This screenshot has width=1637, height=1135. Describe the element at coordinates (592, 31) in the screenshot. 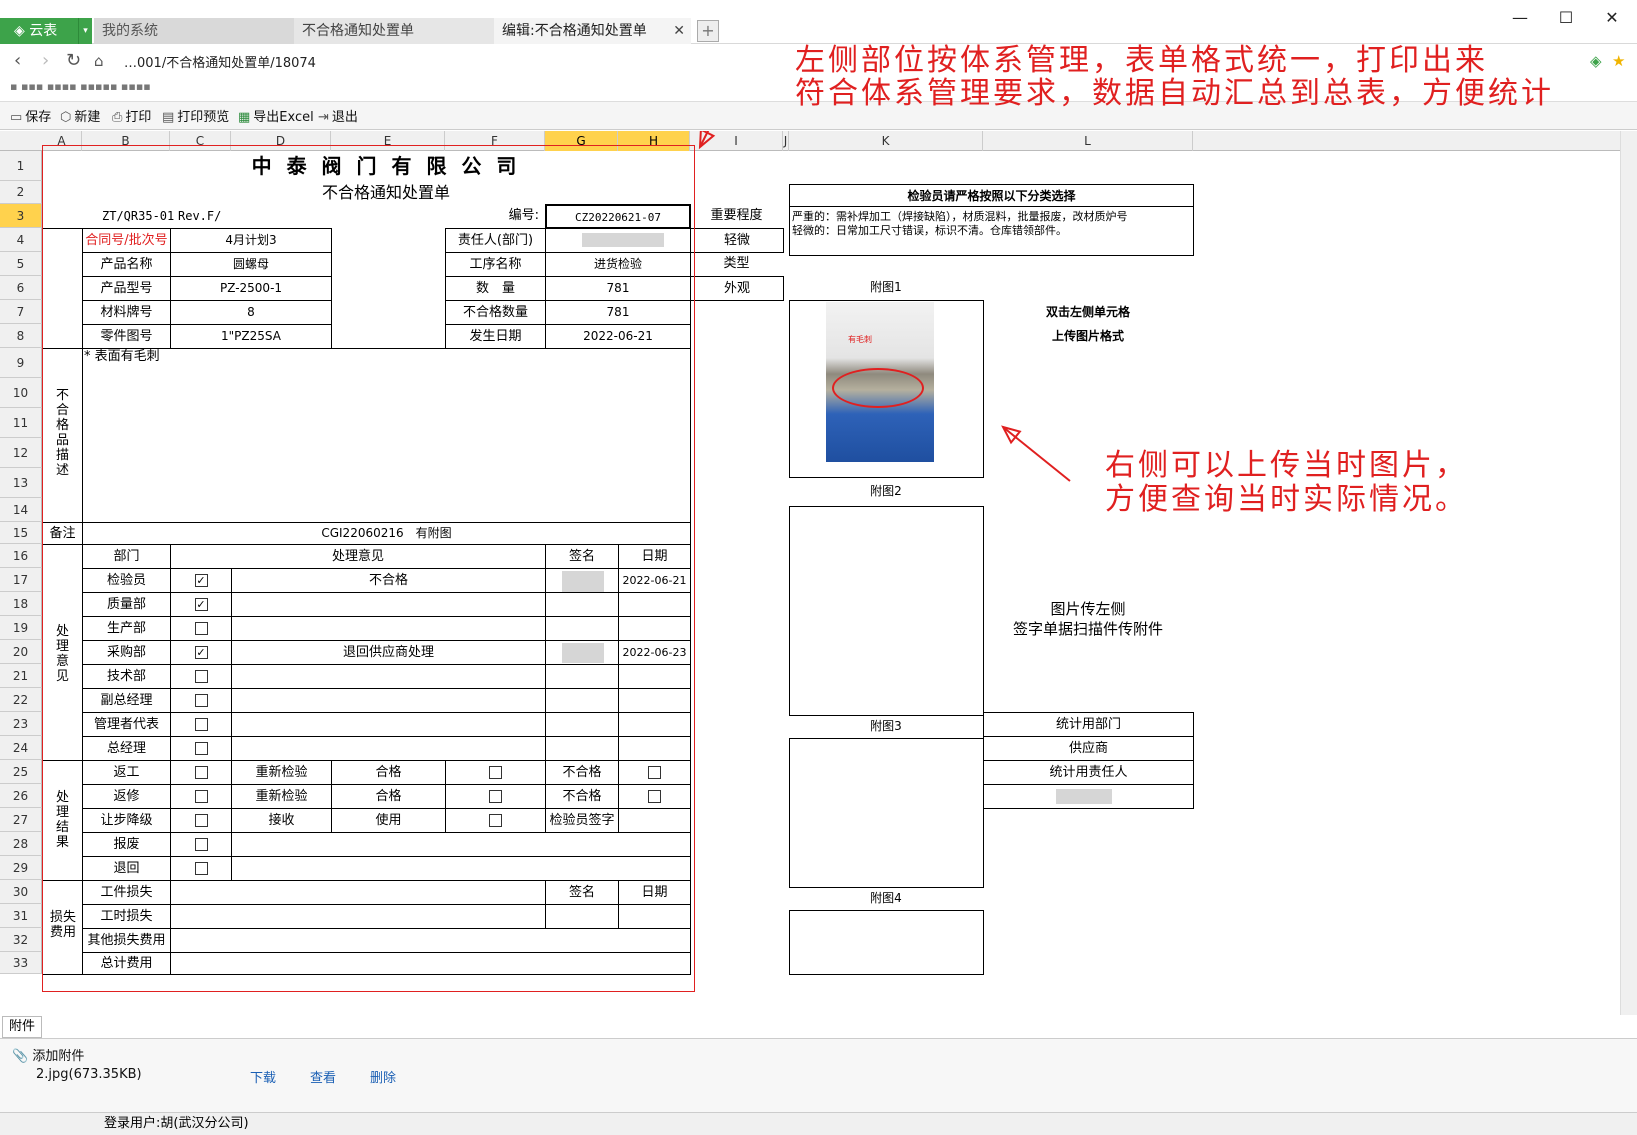

I see `tab-edit-ncr: 编辑:不合格通知处置单 ✕` at that location.